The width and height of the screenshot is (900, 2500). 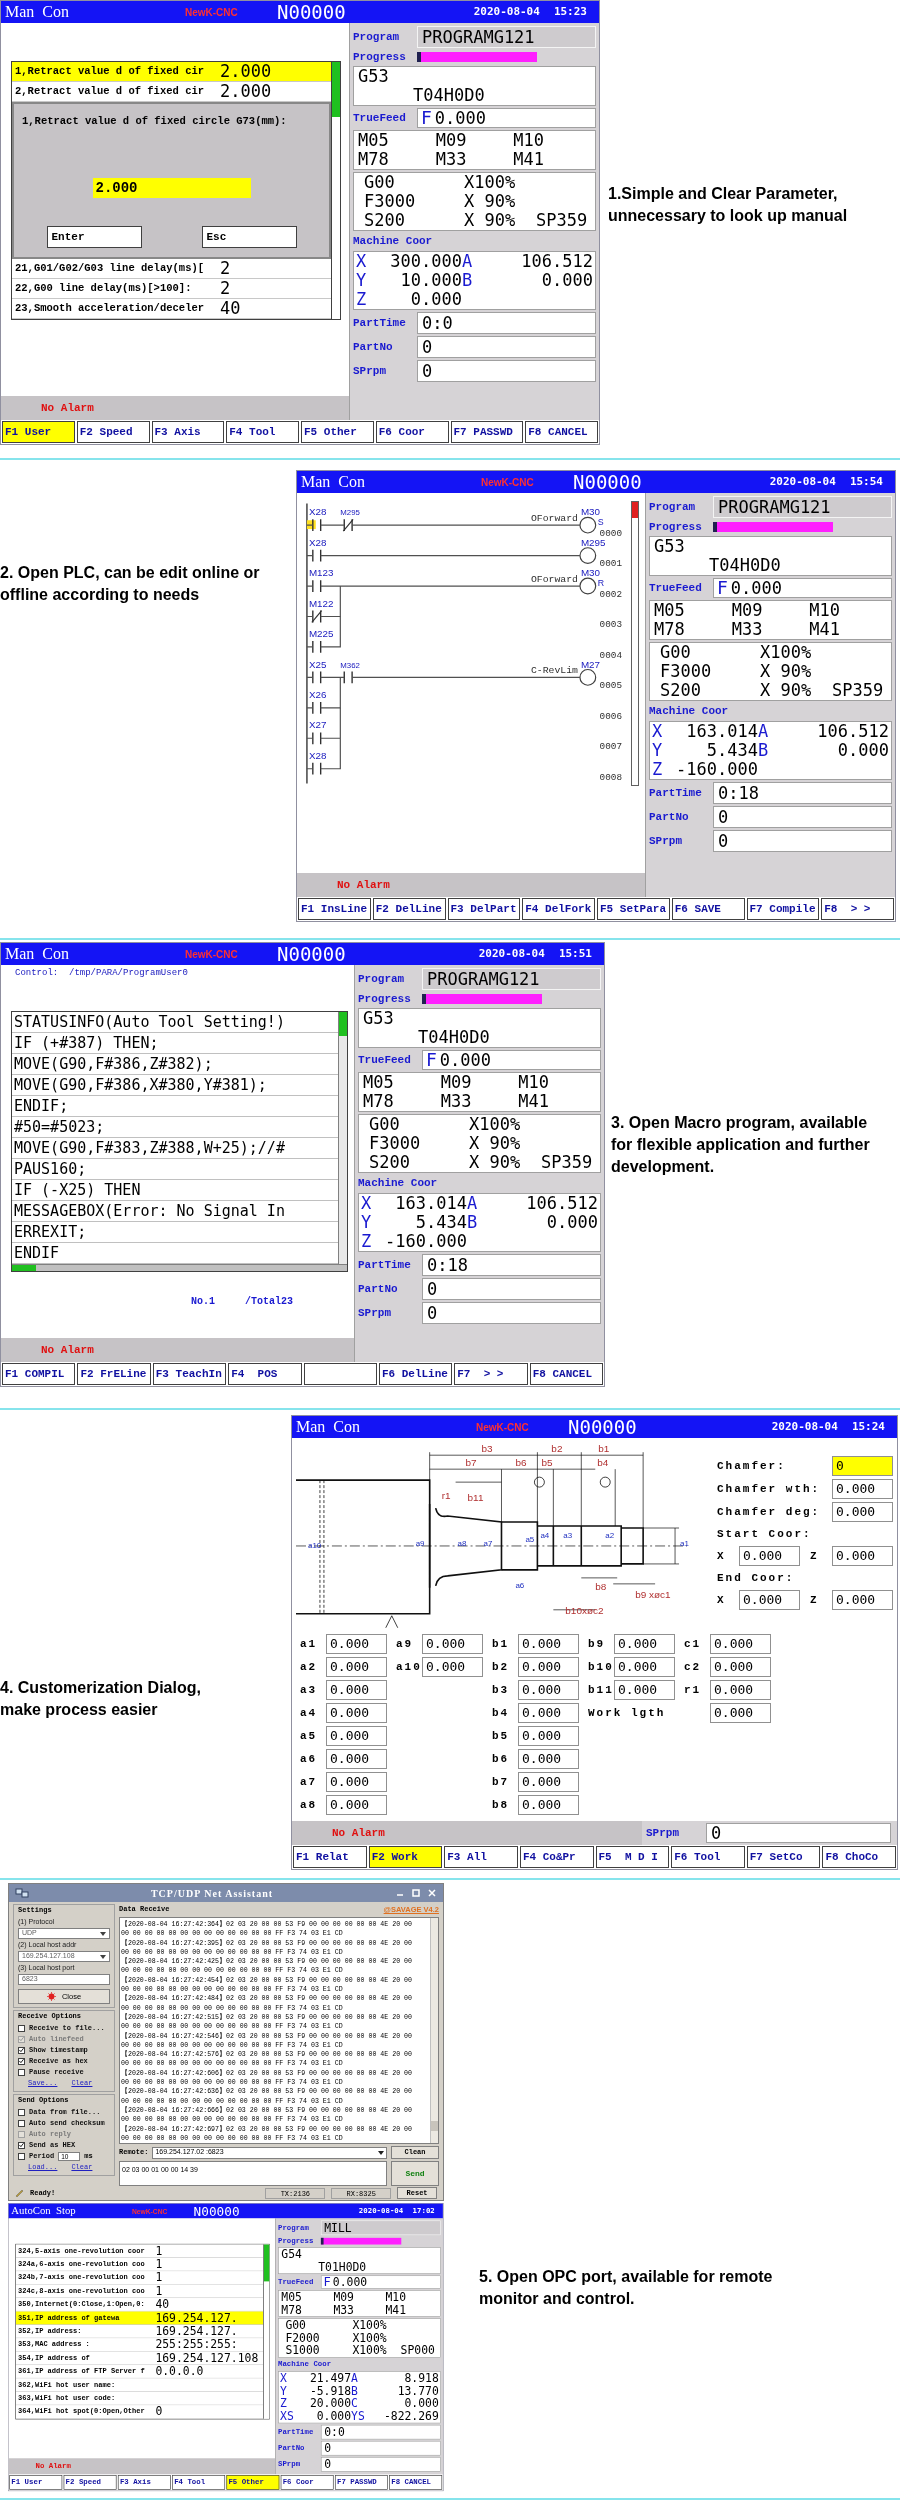 What do you see at coordinates (405, 1857) in the screenshot?
I see `function-key: F2 Work` at bounding box center [405, 1857].